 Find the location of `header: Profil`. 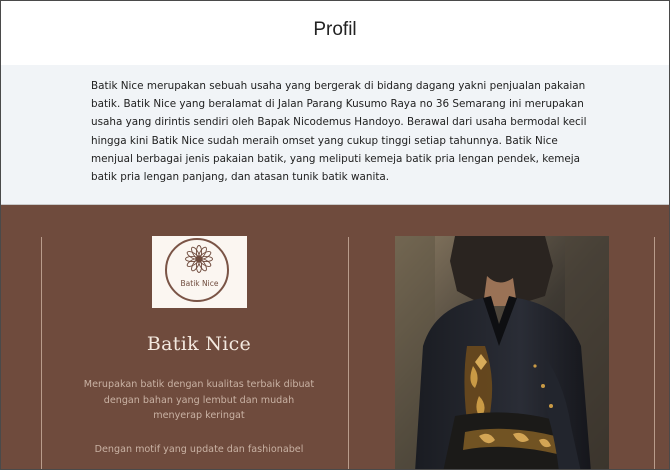

header: Profil is located at coordinates (335, 33).